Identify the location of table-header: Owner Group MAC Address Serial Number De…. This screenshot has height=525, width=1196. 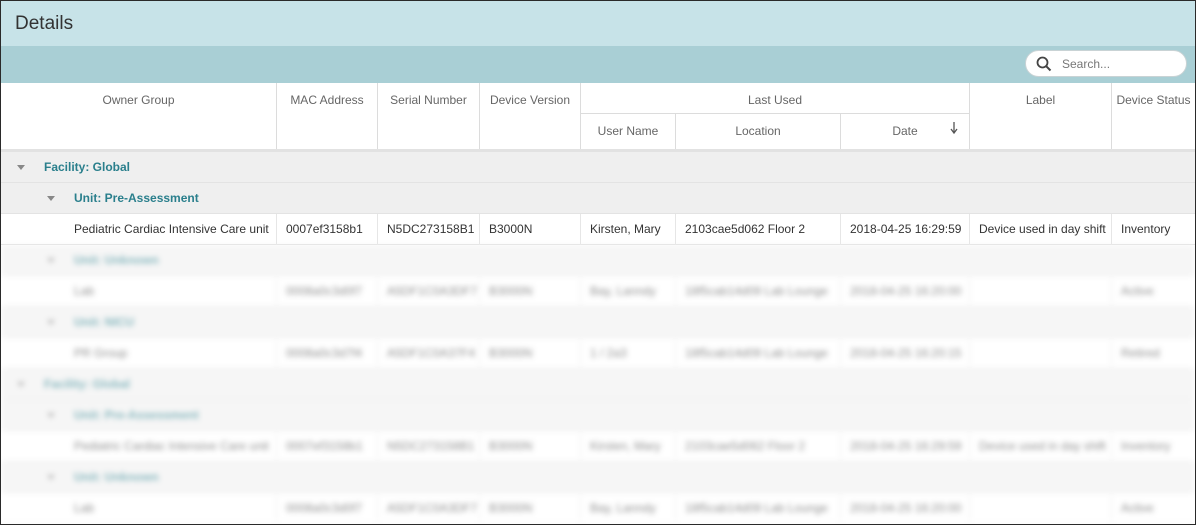
(598, 117).